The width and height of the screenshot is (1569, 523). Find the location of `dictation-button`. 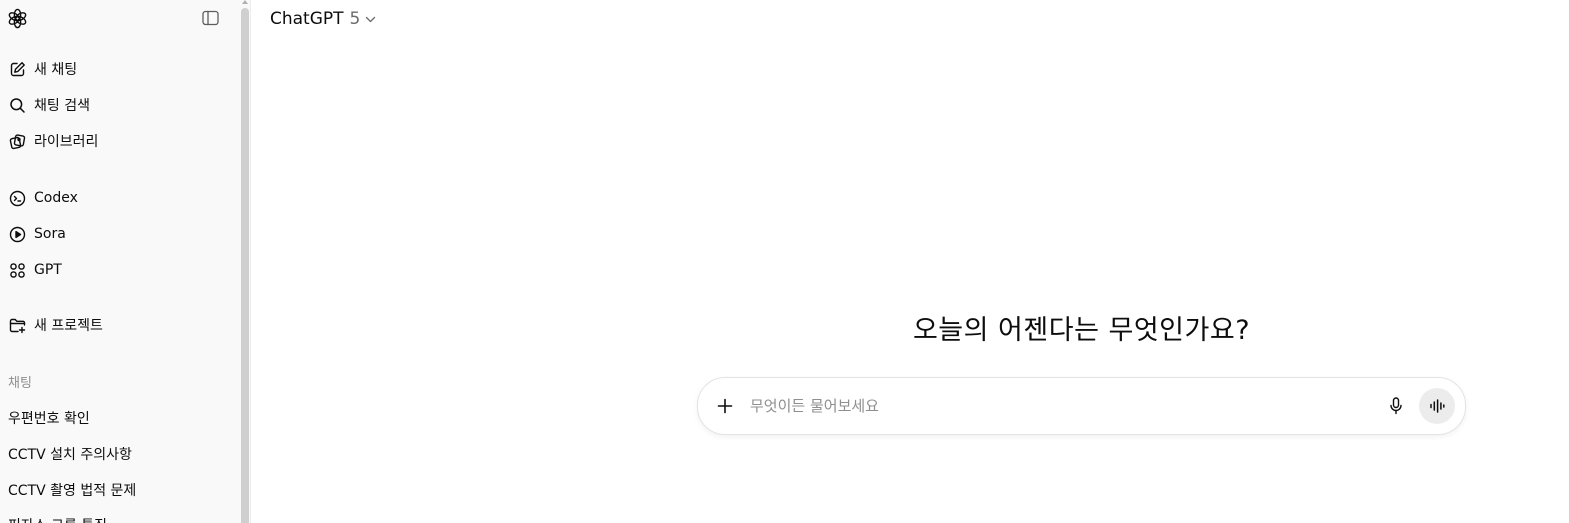

dictation-button is located at coordinates (1396, 406).